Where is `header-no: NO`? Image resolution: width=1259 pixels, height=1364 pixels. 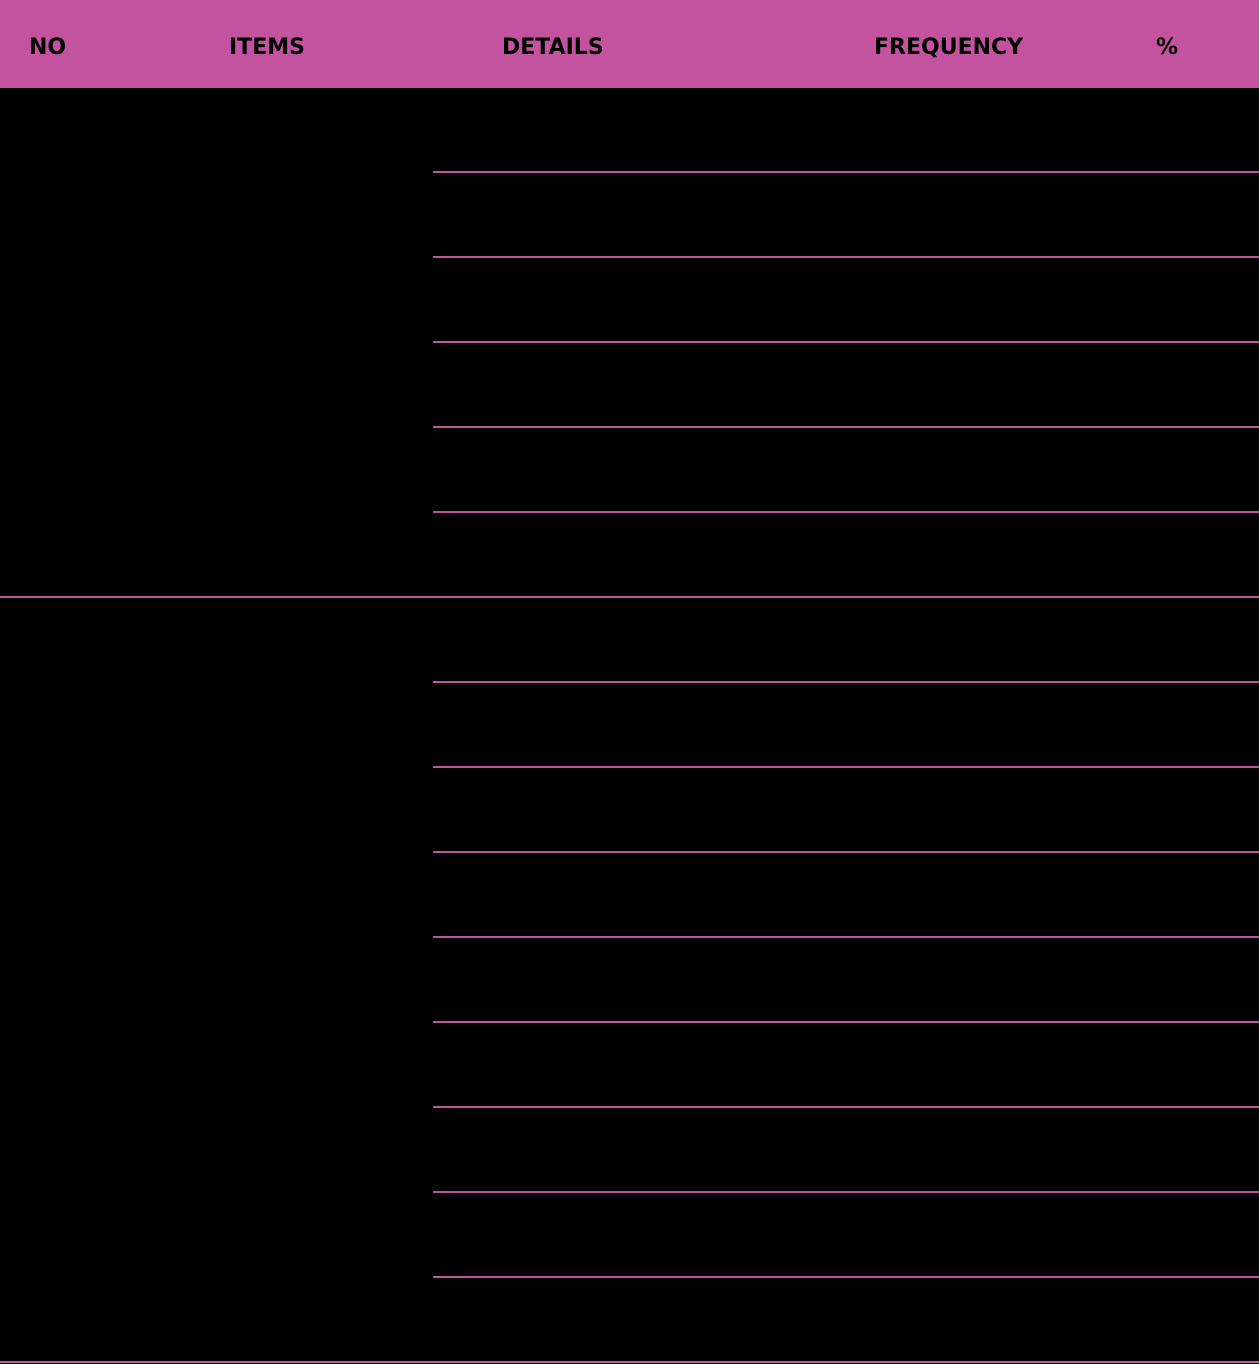 header-no: NO is located at coordinates (48, 47).